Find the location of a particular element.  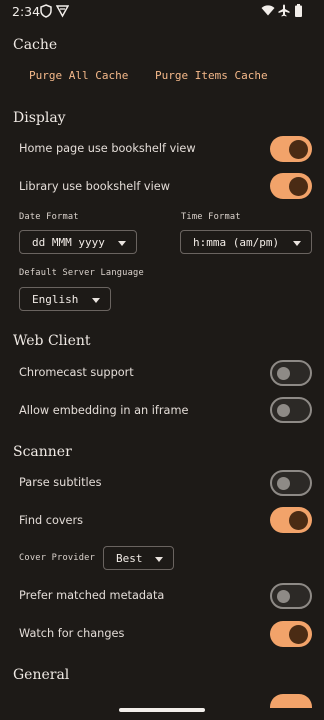

home-bookshelf-toggle is located at coordinates (291, 149).